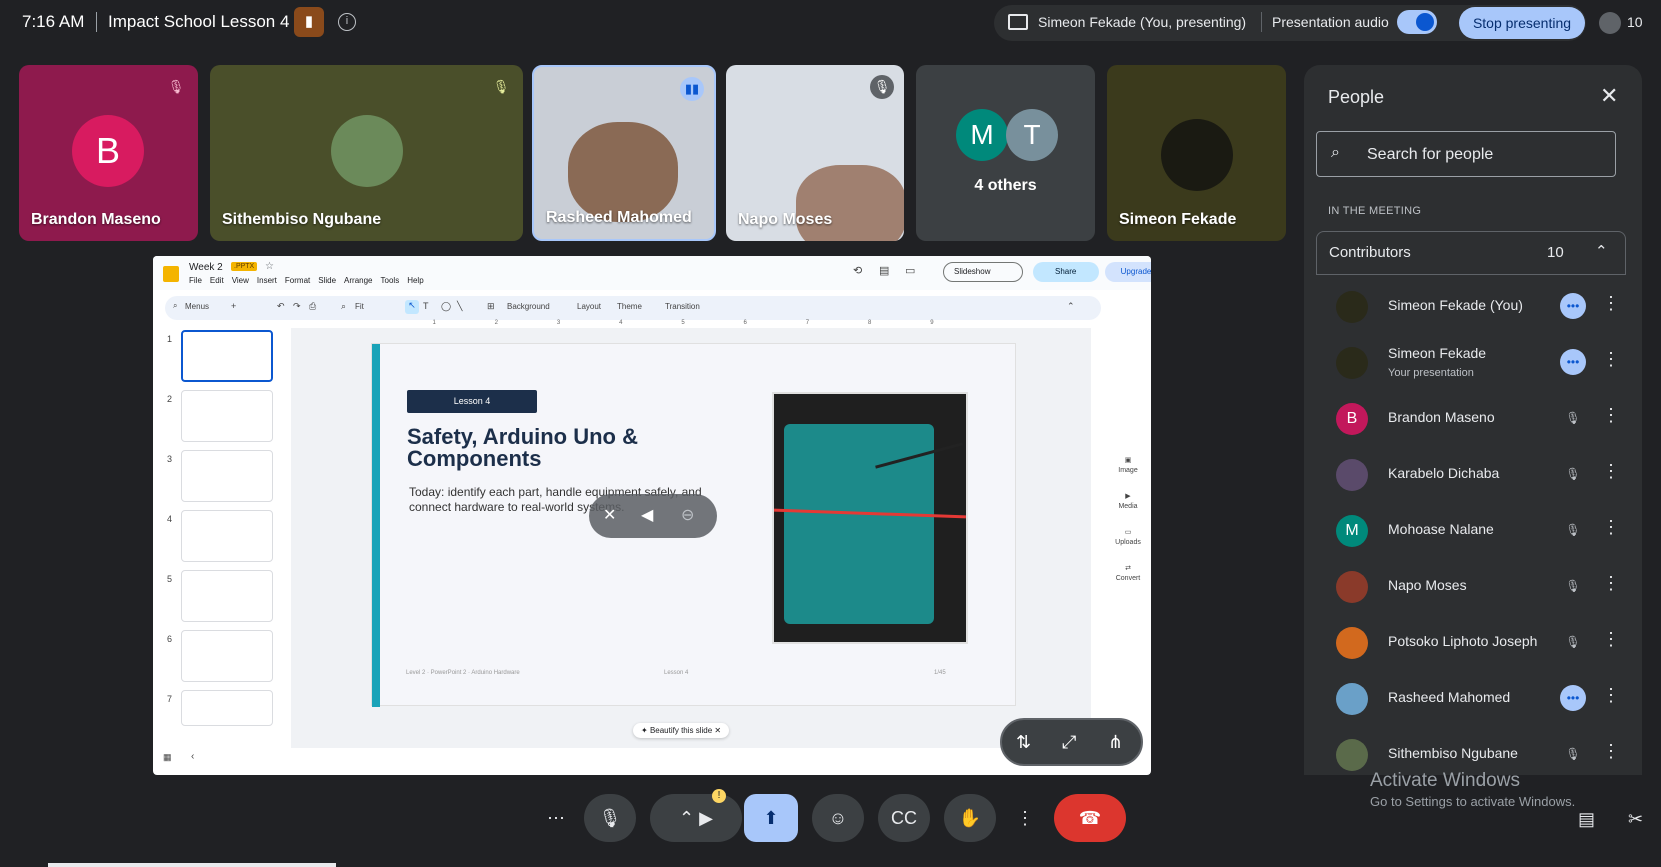 The height and width of the screenshot is (867, 1661). What do you see at coordinates (983, 272) in the screenshot?
I see `slideshow-button: Slideshow` at bounding box center [983, 272].